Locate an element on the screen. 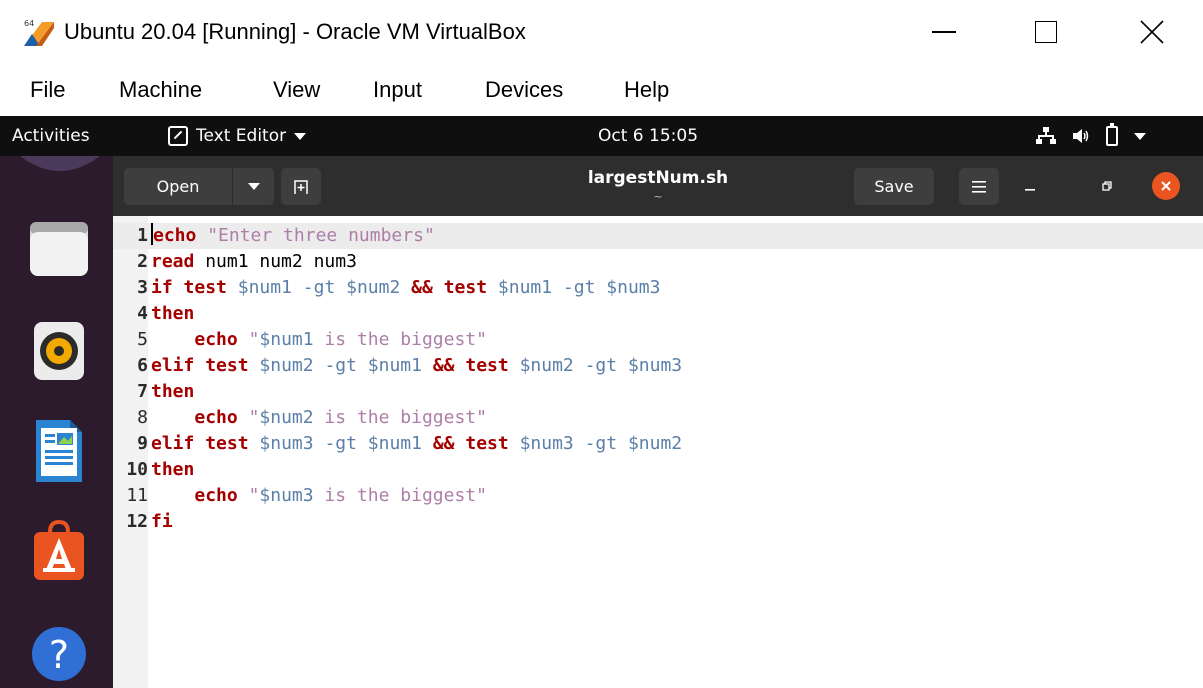  menu-devices: Devices is located at coordinates (524, 90).